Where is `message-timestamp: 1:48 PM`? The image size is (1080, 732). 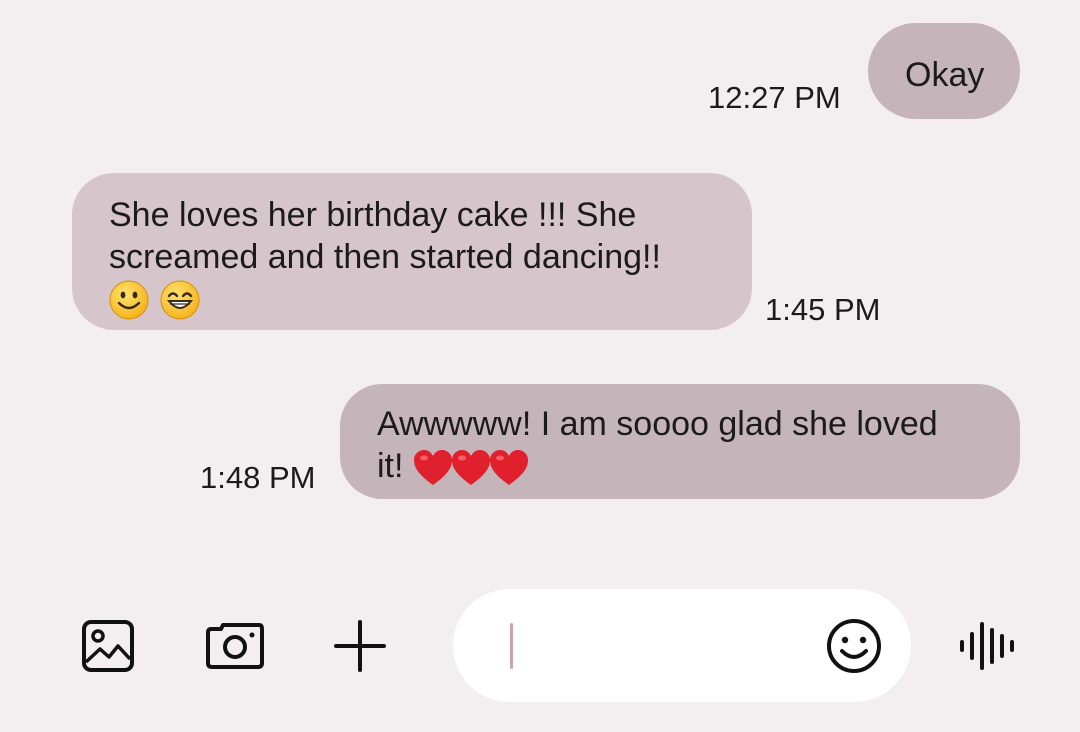
message-timestamp: 1:48 PM is located at coordinates (258, 477).